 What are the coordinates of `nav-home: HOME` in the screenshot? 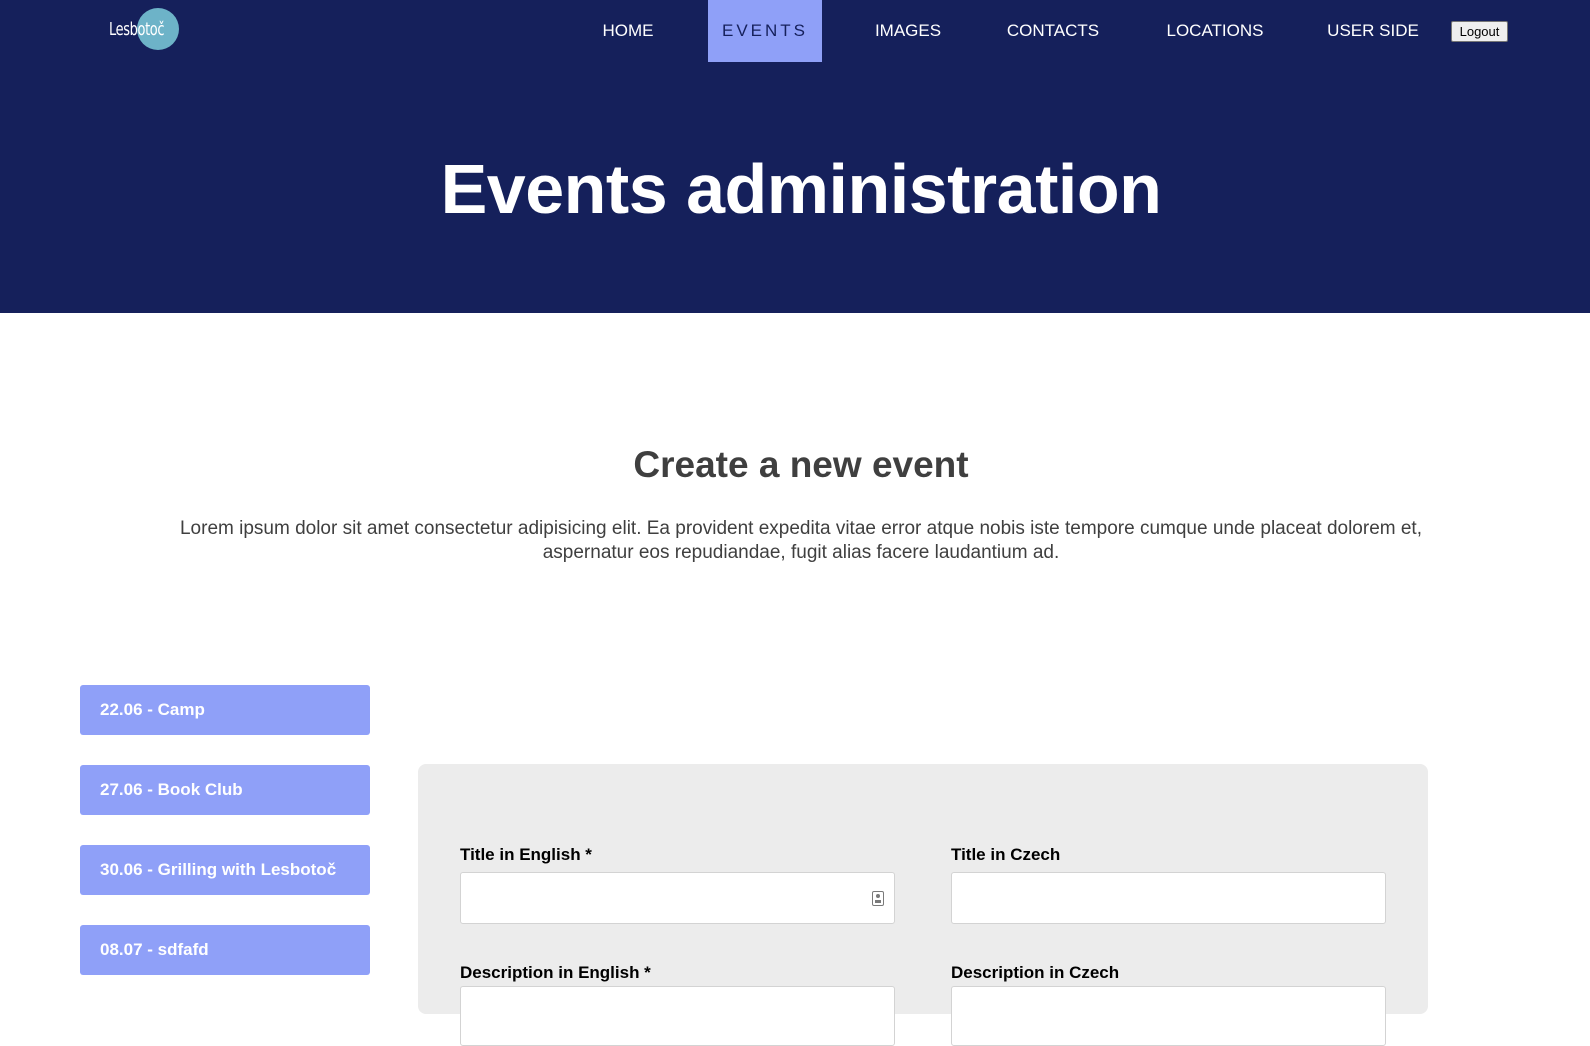 It's located at (628, 31).